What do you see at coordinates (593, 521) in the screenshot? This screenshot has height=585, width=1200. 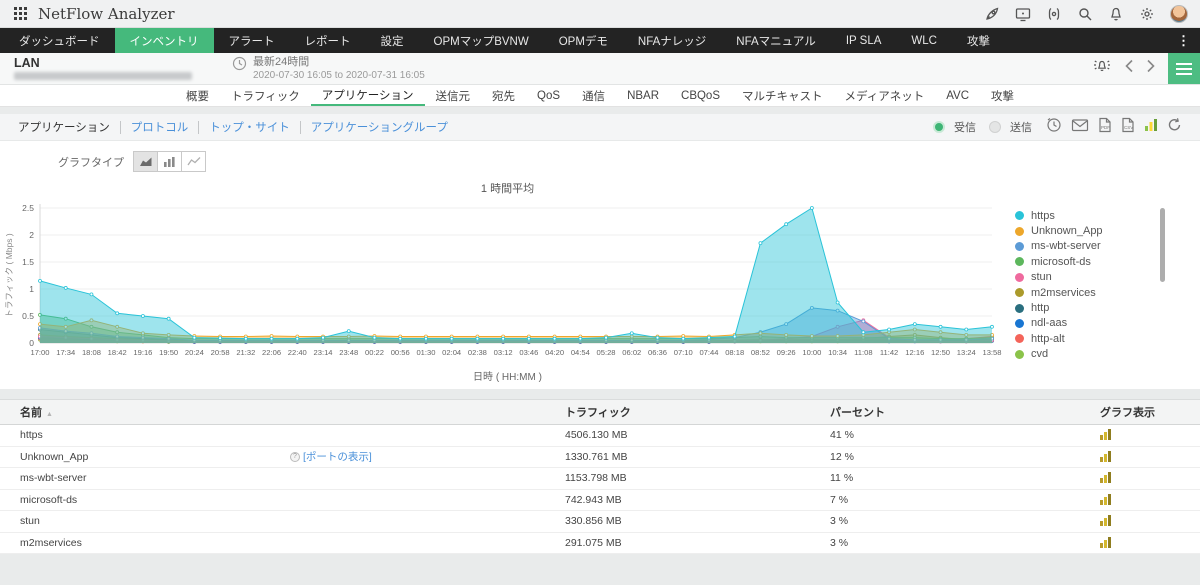 I see `traffic-value: 330.856 MB` at bounding box center [593, 521].